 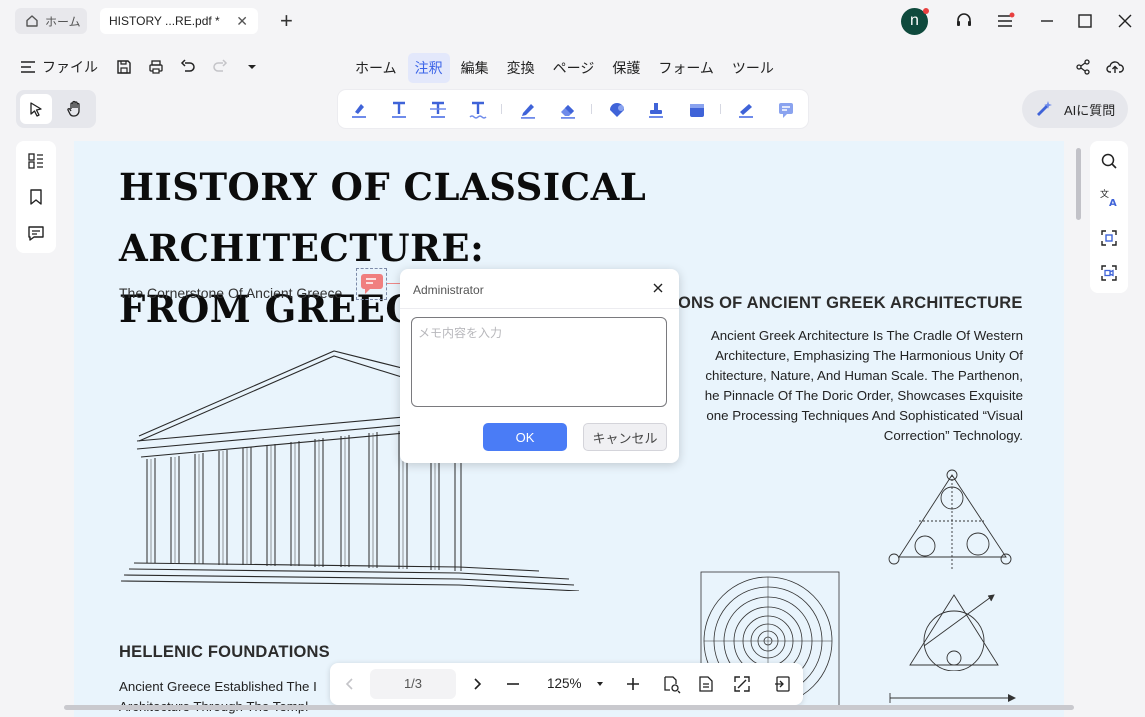 I want to click on note-annotation-marker, so click(x=371, y=284).